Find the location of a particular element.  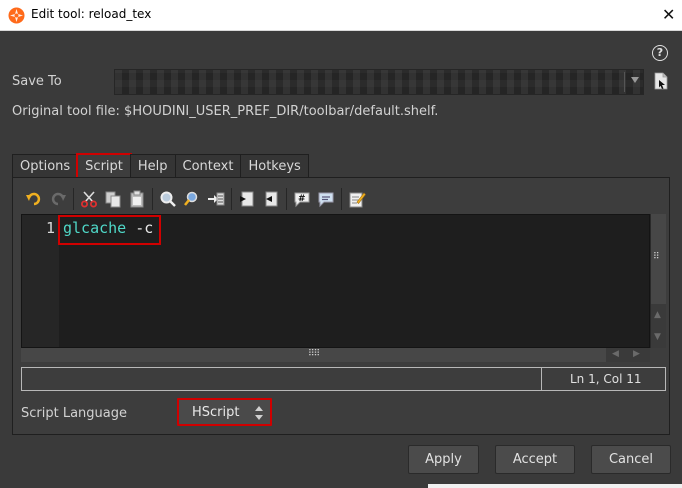

cursor-position: Ln 1, Col 11 is located at coordinates (606, 379).